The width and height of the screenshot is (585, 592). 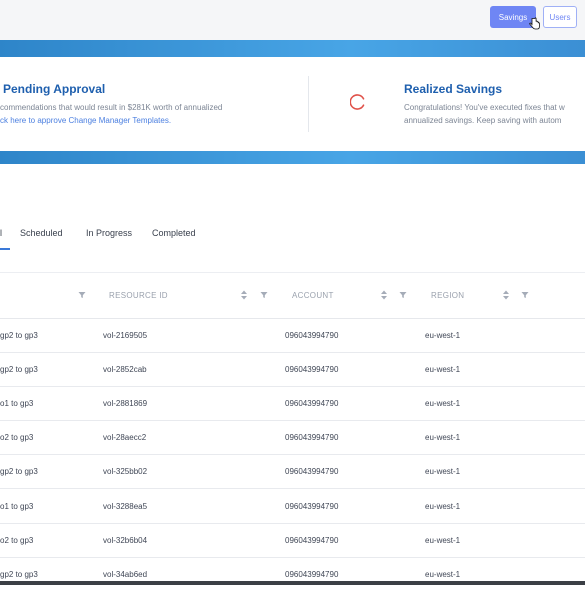 What do you see at coordinates (1, 233) in the screenshot?
I see `tab-all: l` at bounding box center [1, 233].